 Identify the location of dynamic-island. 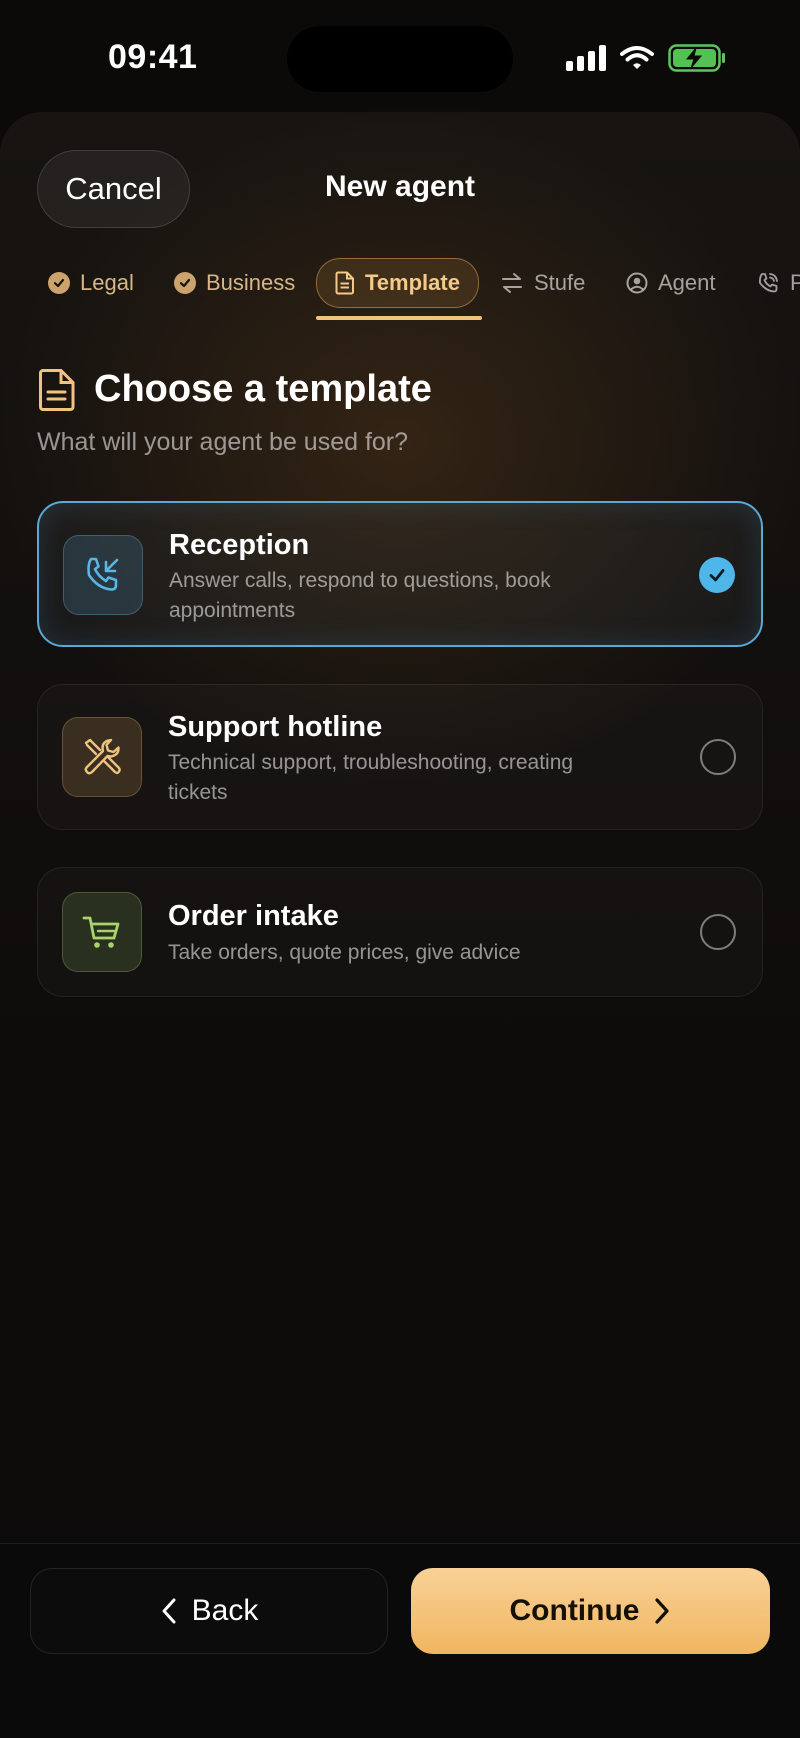
(400, 59).